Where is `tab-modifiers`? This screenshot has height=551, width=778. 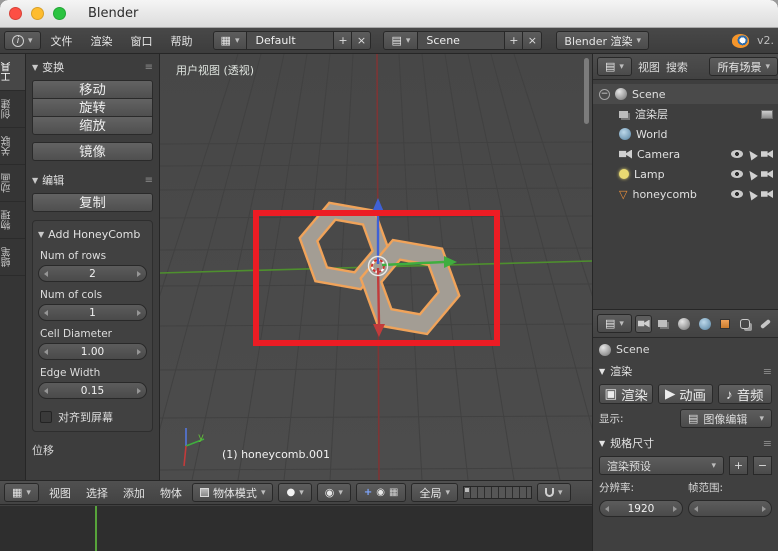
tab-modifiers is located at coordinates (765, 324).